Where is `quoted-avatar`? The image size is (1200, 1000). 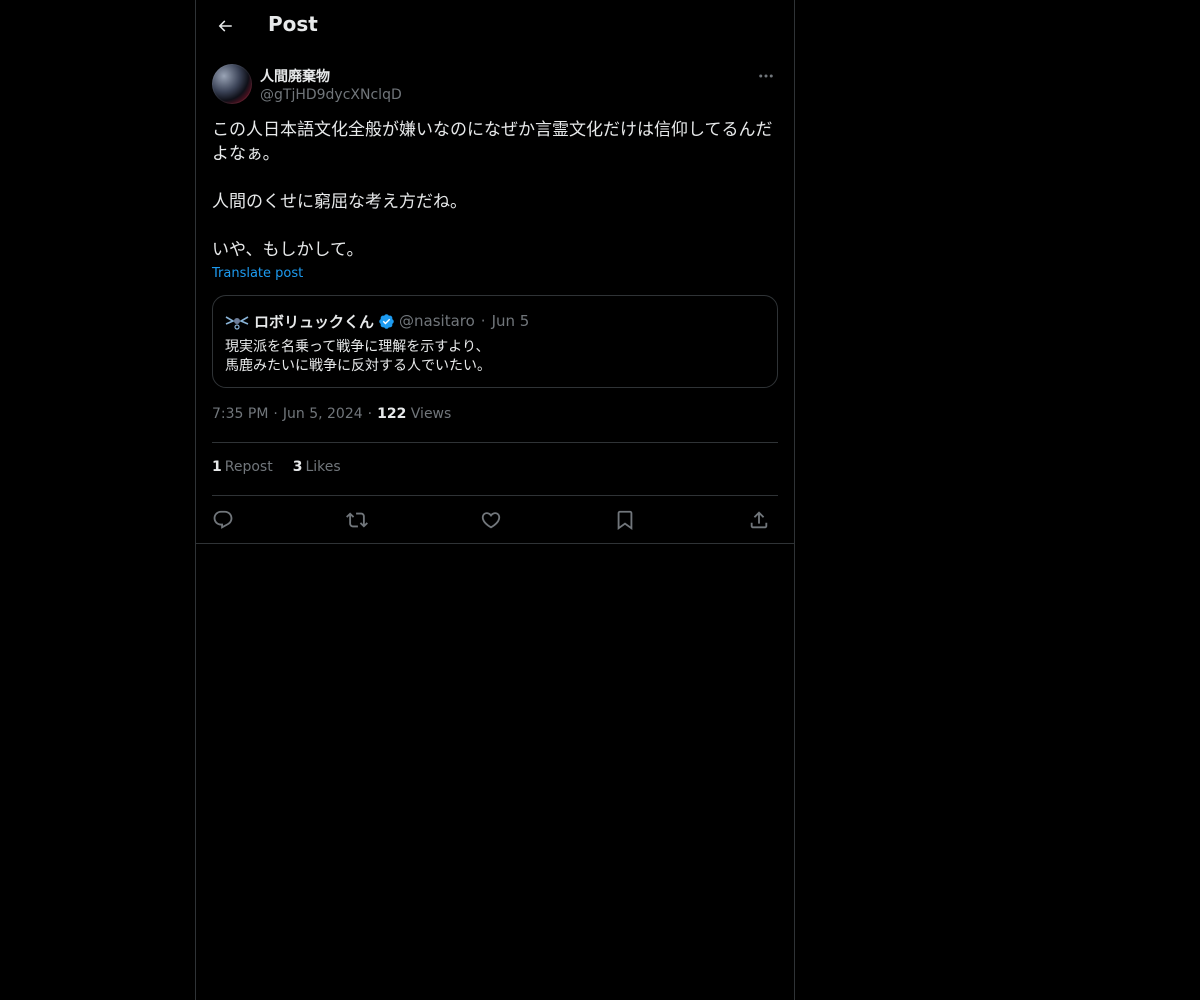 quoted-avatar is located at coordinates (237, 321).